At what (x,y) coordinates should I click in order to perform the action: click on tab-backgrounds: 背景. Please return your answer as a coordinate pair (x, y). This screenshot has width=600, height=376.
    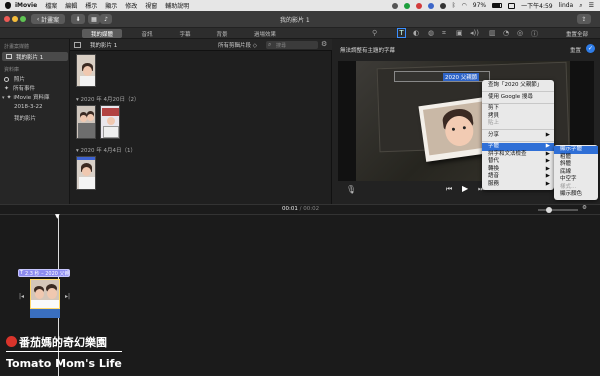
    Looking at the image, I should click on (222, 33).